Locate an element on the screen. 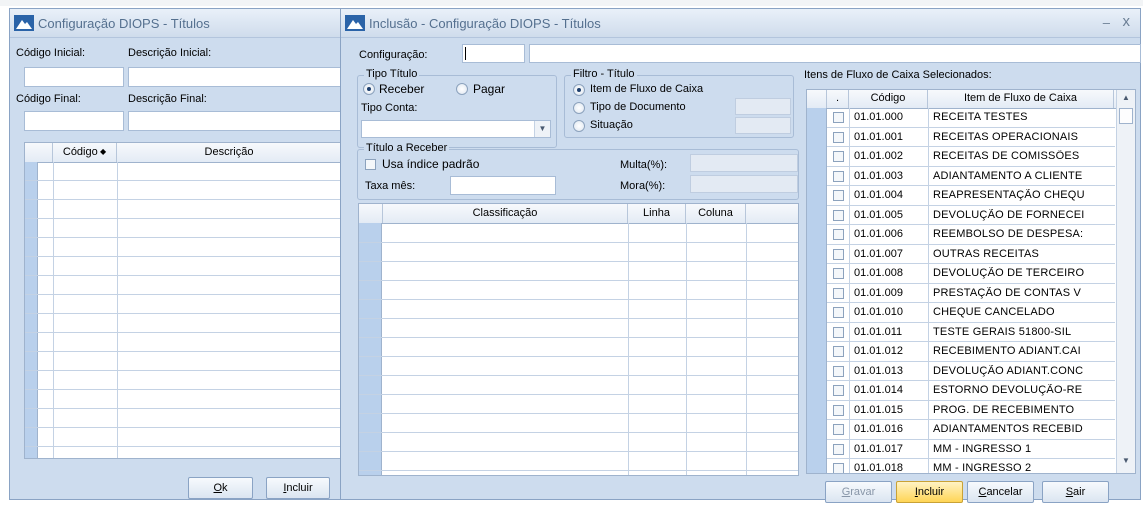 This screenshot has height=506, width=1143. itens-table-row: 01.01.007 OUTRAS RECEITAS is located at coordinates (971, 254).